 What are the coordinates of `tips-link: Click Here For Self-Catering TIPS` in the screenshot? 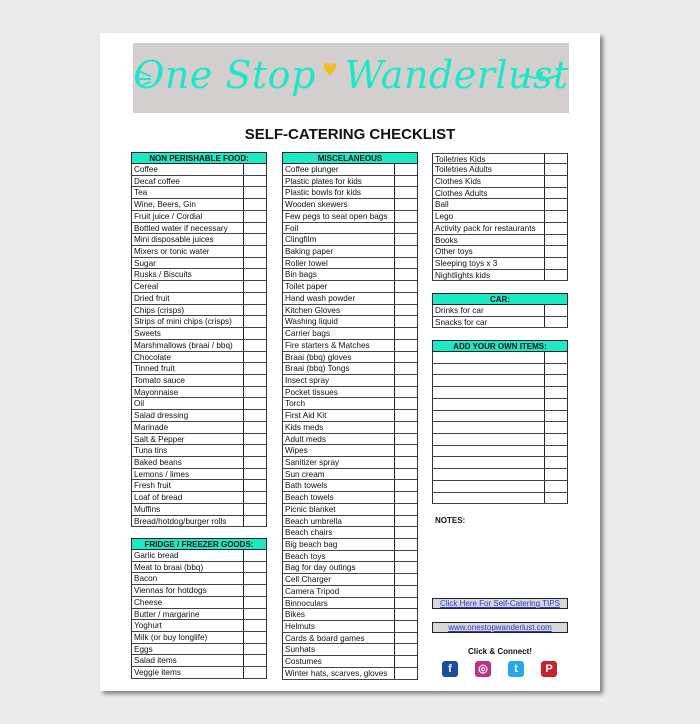 It's located at (500, 603).